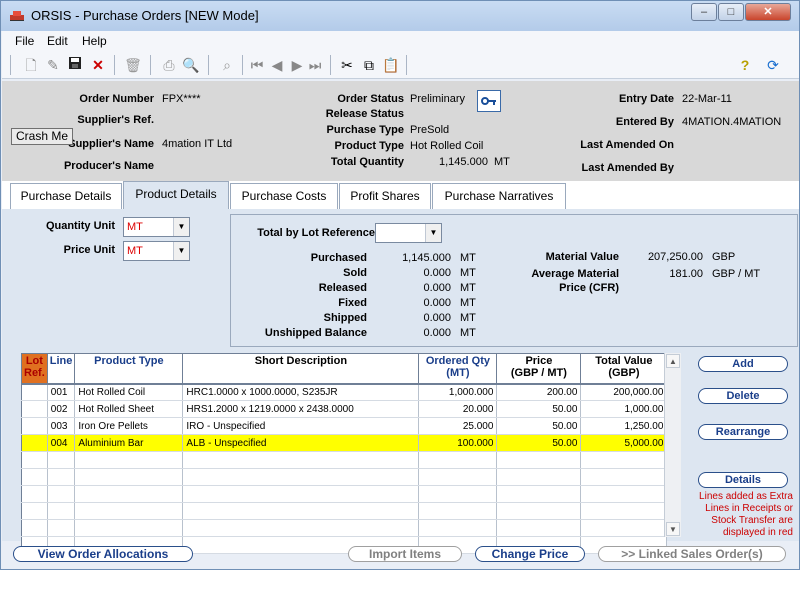  What do you see at coordinates (539, 369) in the screenshot?
I see `column-header-price: Price (GBP / MT)` at bounding box center [539, 369].